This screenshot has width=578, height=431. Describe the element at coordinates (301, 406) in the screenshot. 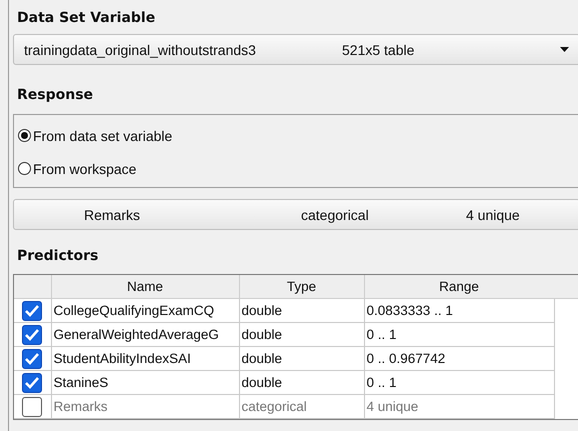

I see `table-cell: categorical` at that location.